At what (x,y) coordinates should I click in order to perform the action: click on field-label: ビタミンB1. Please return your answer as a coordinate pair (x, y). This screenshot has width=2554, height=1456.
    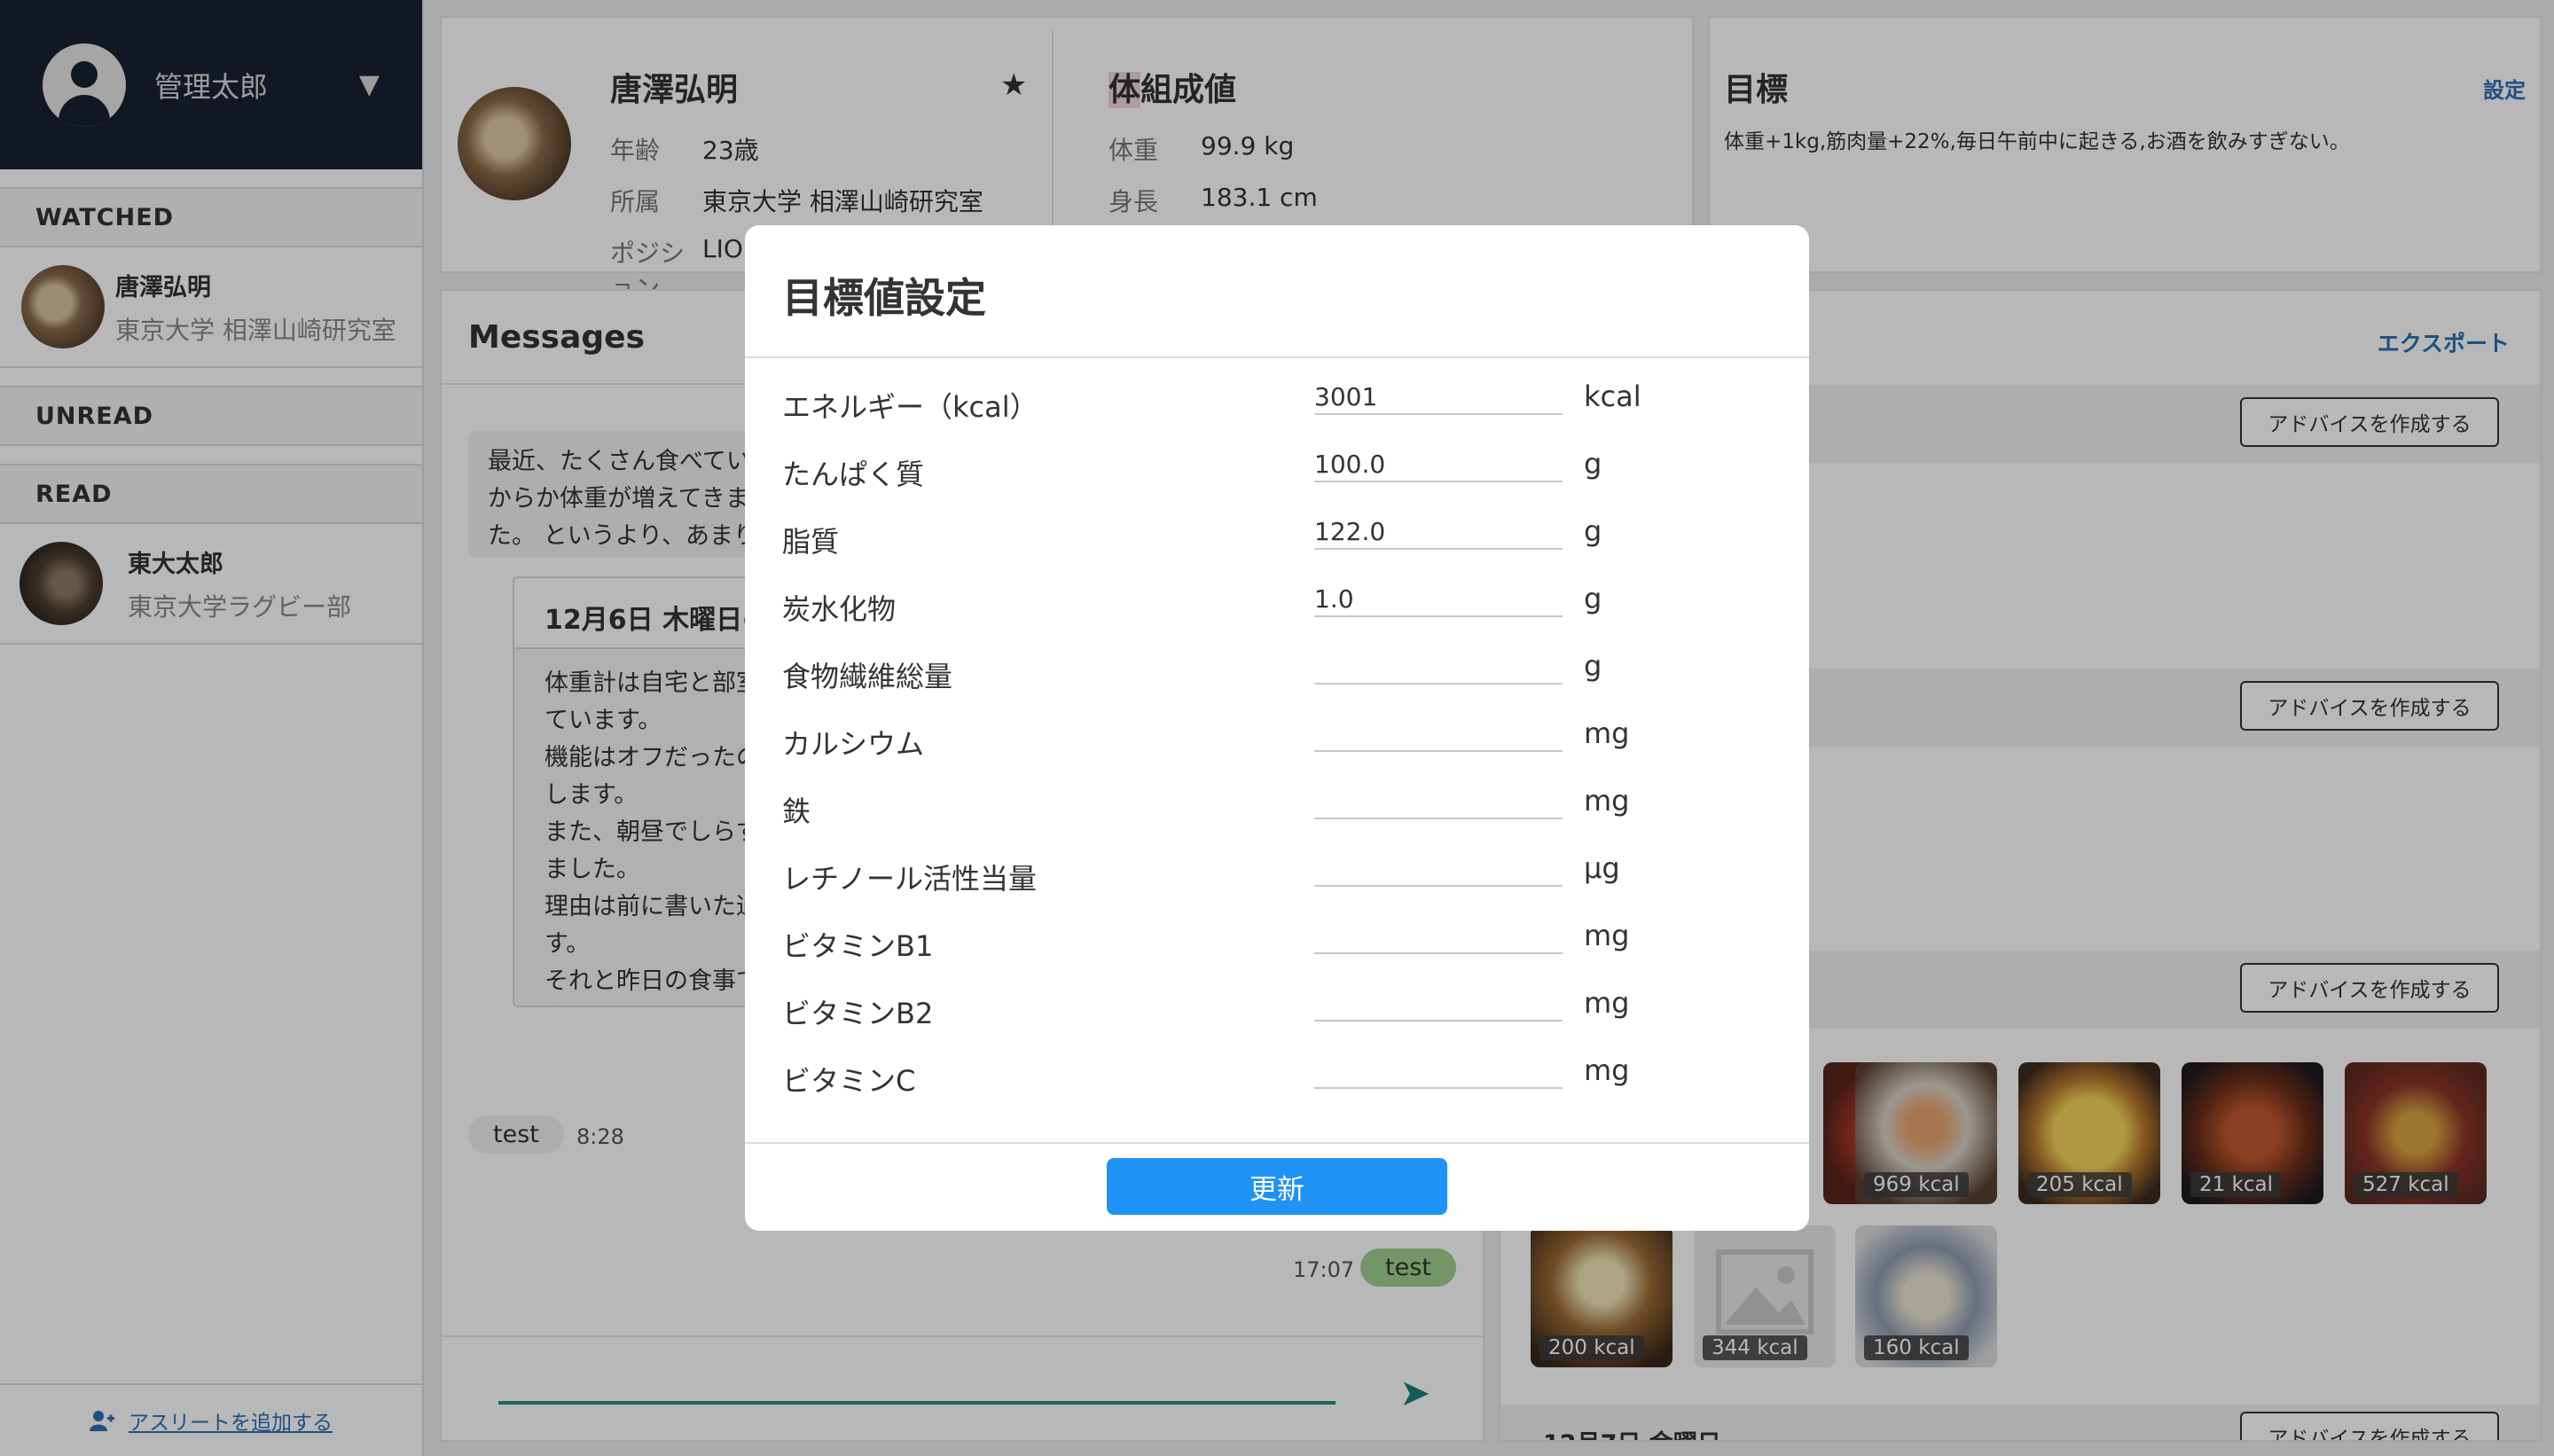
    Looking at the image, I should click on (858, 946).